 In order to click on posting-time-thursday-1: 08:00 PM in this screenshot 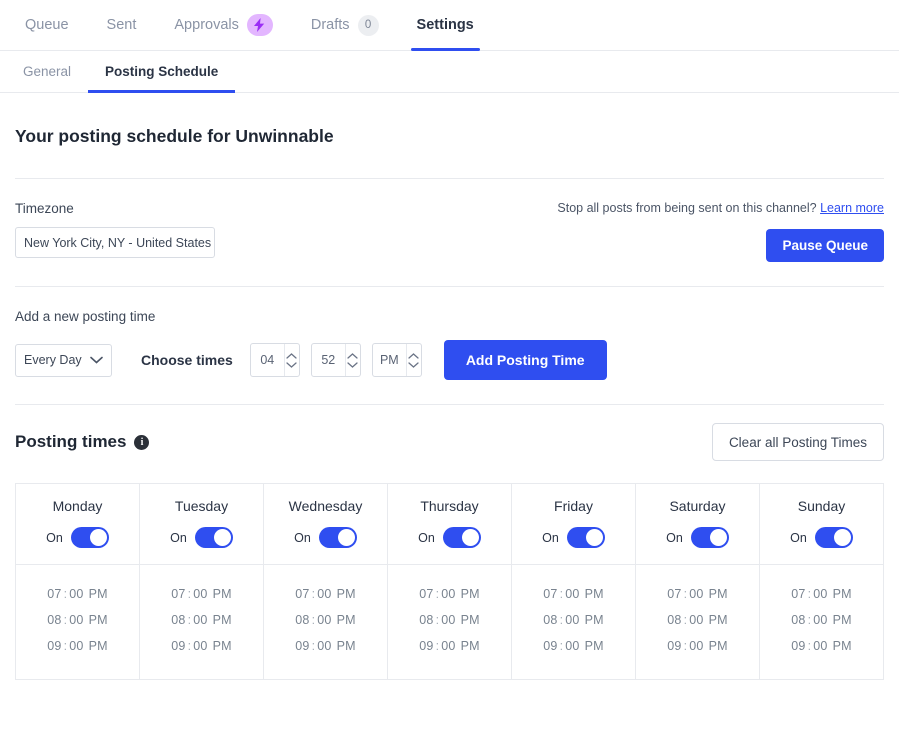, I will do `click(449, 620)`.